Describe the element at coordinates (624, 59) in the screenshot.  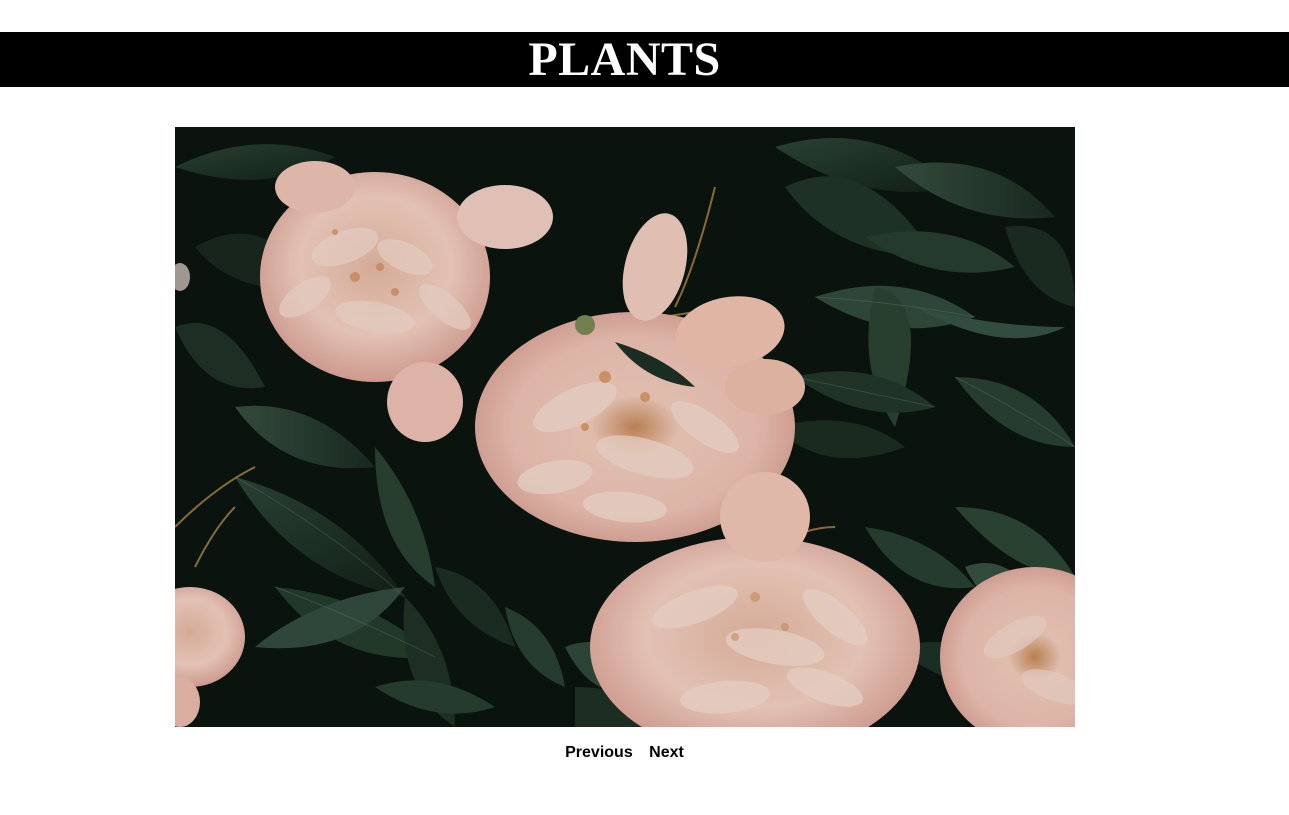
I see `page-title: PLANTS` at that location.